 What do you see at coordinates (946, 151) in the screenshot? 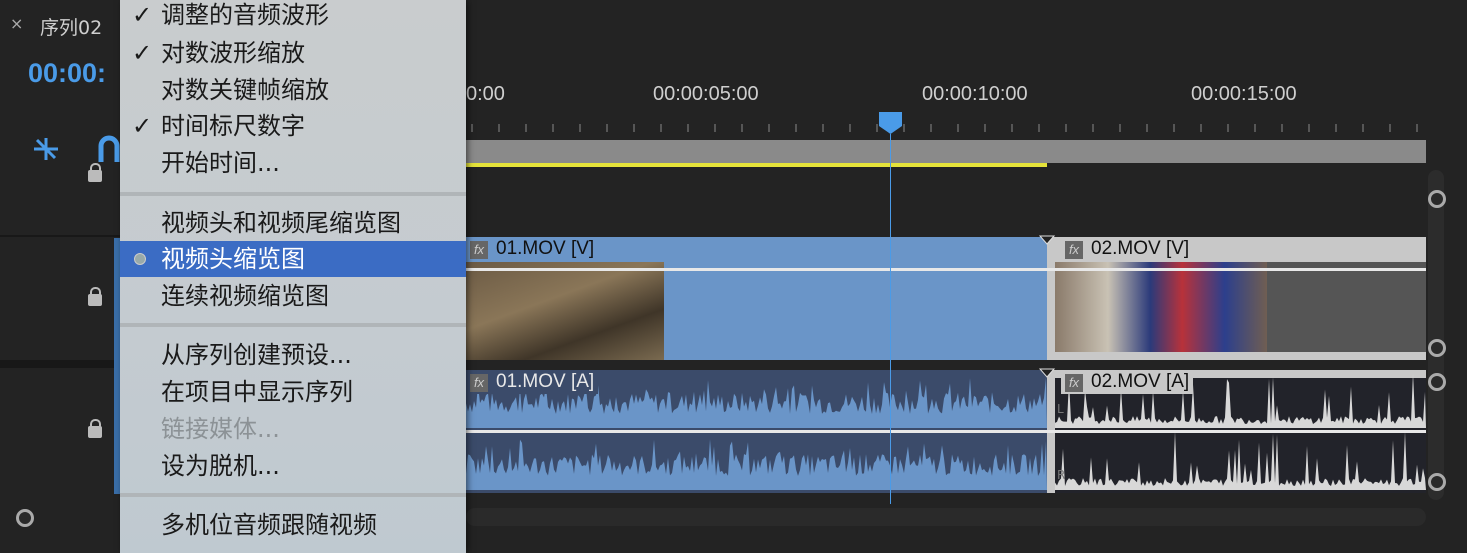
I see `work-area-bar` at bounding box center [946, 151].